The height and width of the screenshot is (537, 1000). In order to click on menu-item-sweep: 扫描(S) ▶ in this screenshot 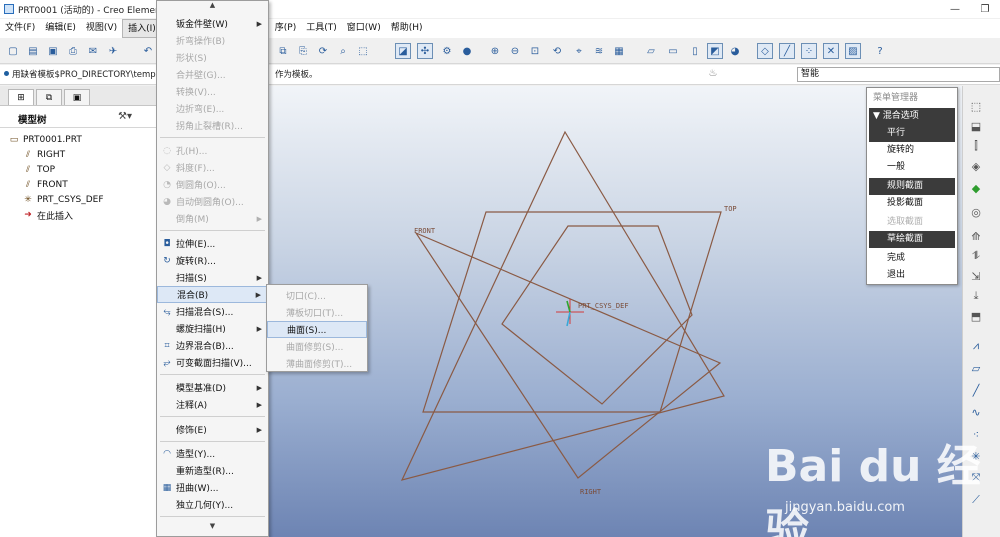, I will do `click(212, 277)`.